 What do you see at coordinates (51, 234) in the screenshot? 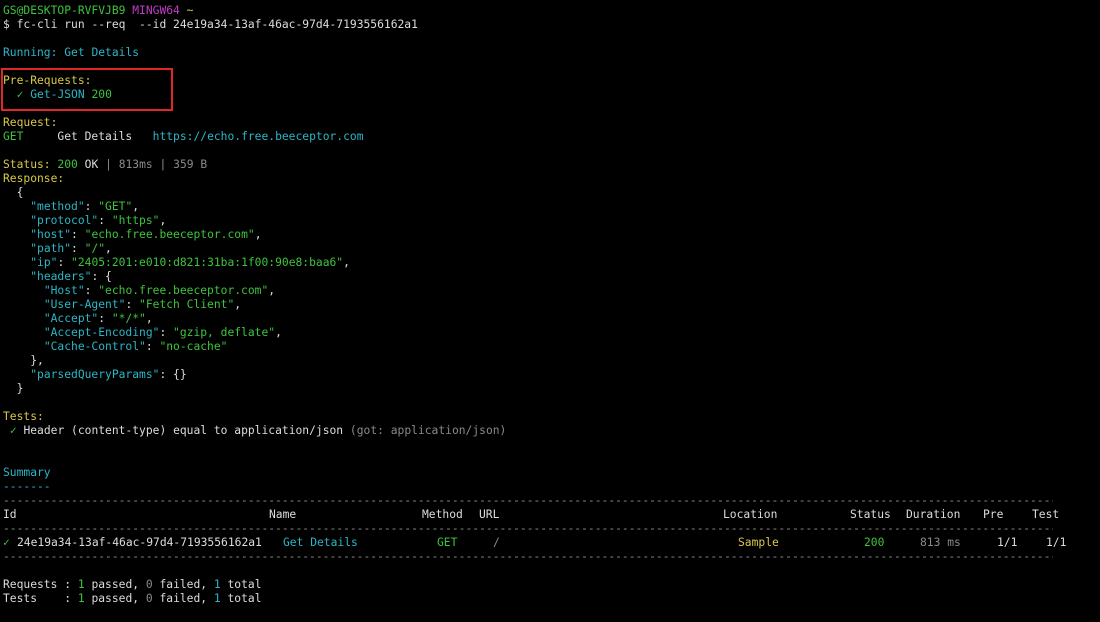
I see `json-key: "host"` at bounding box center [51, 234].